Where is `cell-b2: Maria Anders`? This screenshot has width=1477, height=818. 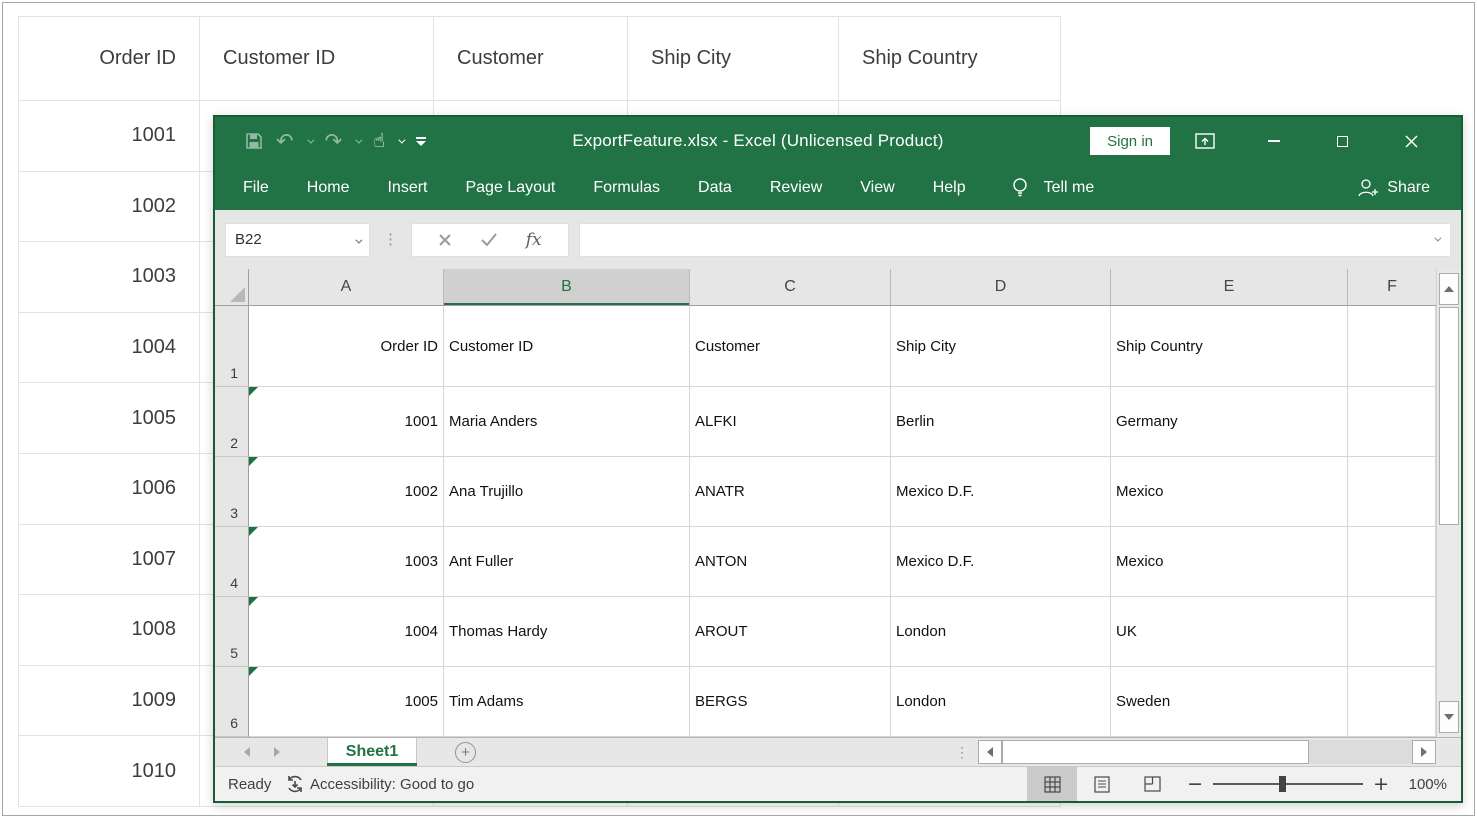 cell-b2: Maria Anders is located at coordinates (567, 422).